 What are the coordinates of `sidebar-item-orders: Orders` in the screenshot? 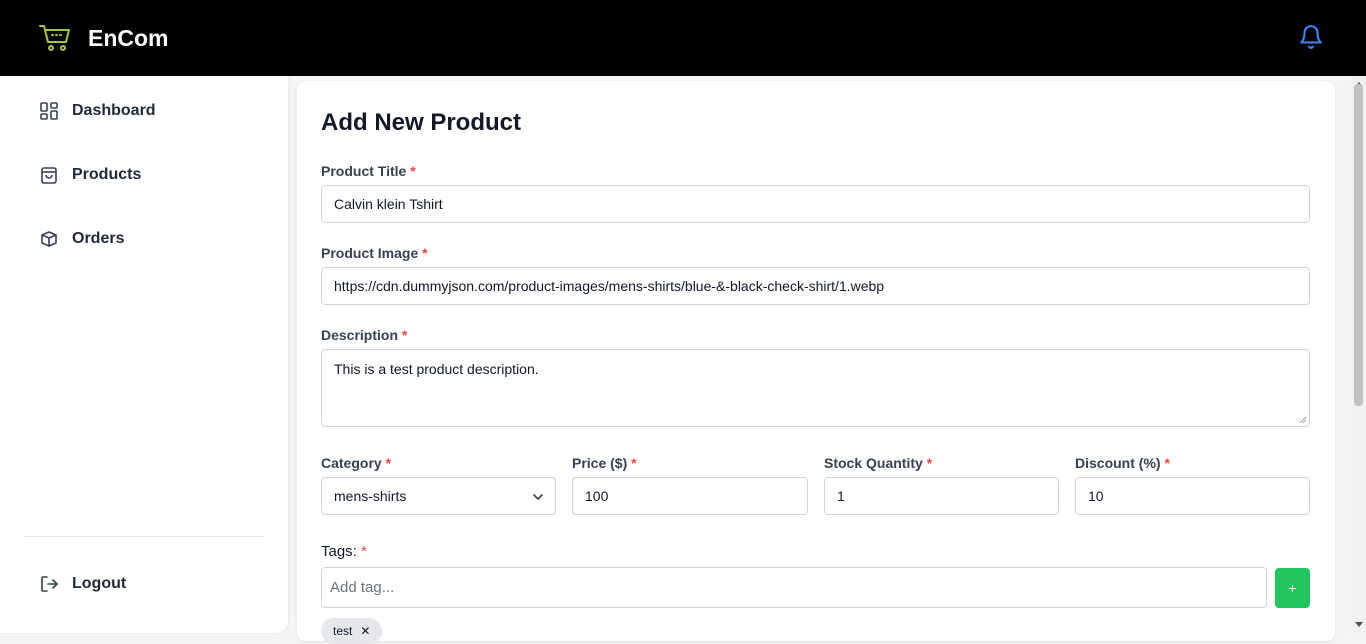 It's located at (81, 239).